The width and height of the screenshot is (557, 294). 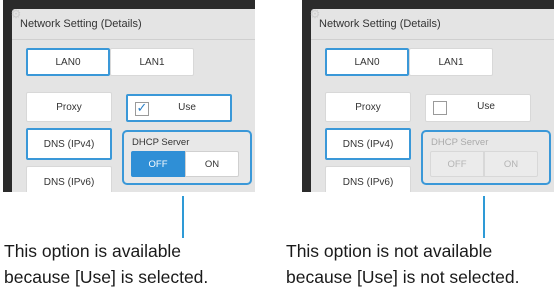 I want to click on empty-checkbox-icon, so click(x=440, y=108).